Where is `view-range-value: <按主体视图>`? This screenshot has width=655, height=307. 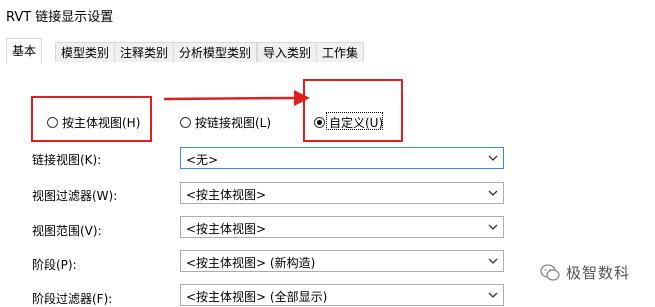 view-range-value: <按主体视图> is located at coordinates (226, 229).